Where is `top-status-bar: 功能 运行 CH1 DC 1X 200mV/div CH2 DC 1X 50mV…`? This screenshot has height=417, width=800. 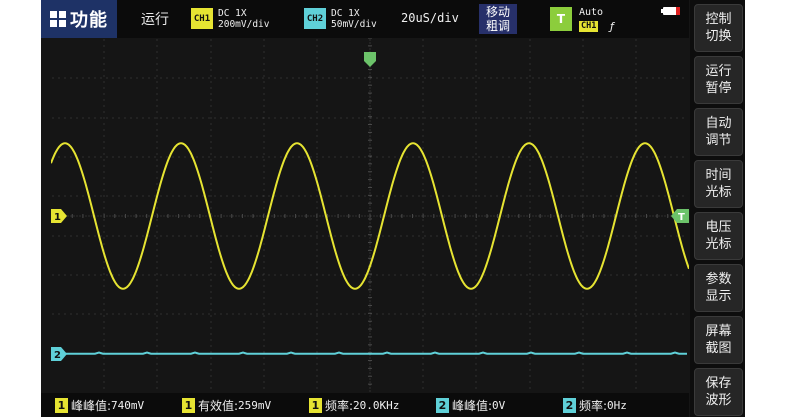 top-status-bar: 功能 运行 CH1 DC 1X 200mV/div CH2 DC 1X 50mV… is located at coordinates (365, 19).